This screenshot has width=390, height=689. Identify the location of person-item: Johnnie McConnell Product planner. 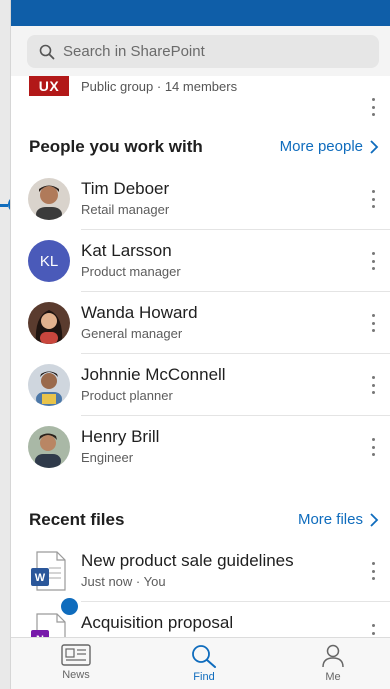
(200, 385).